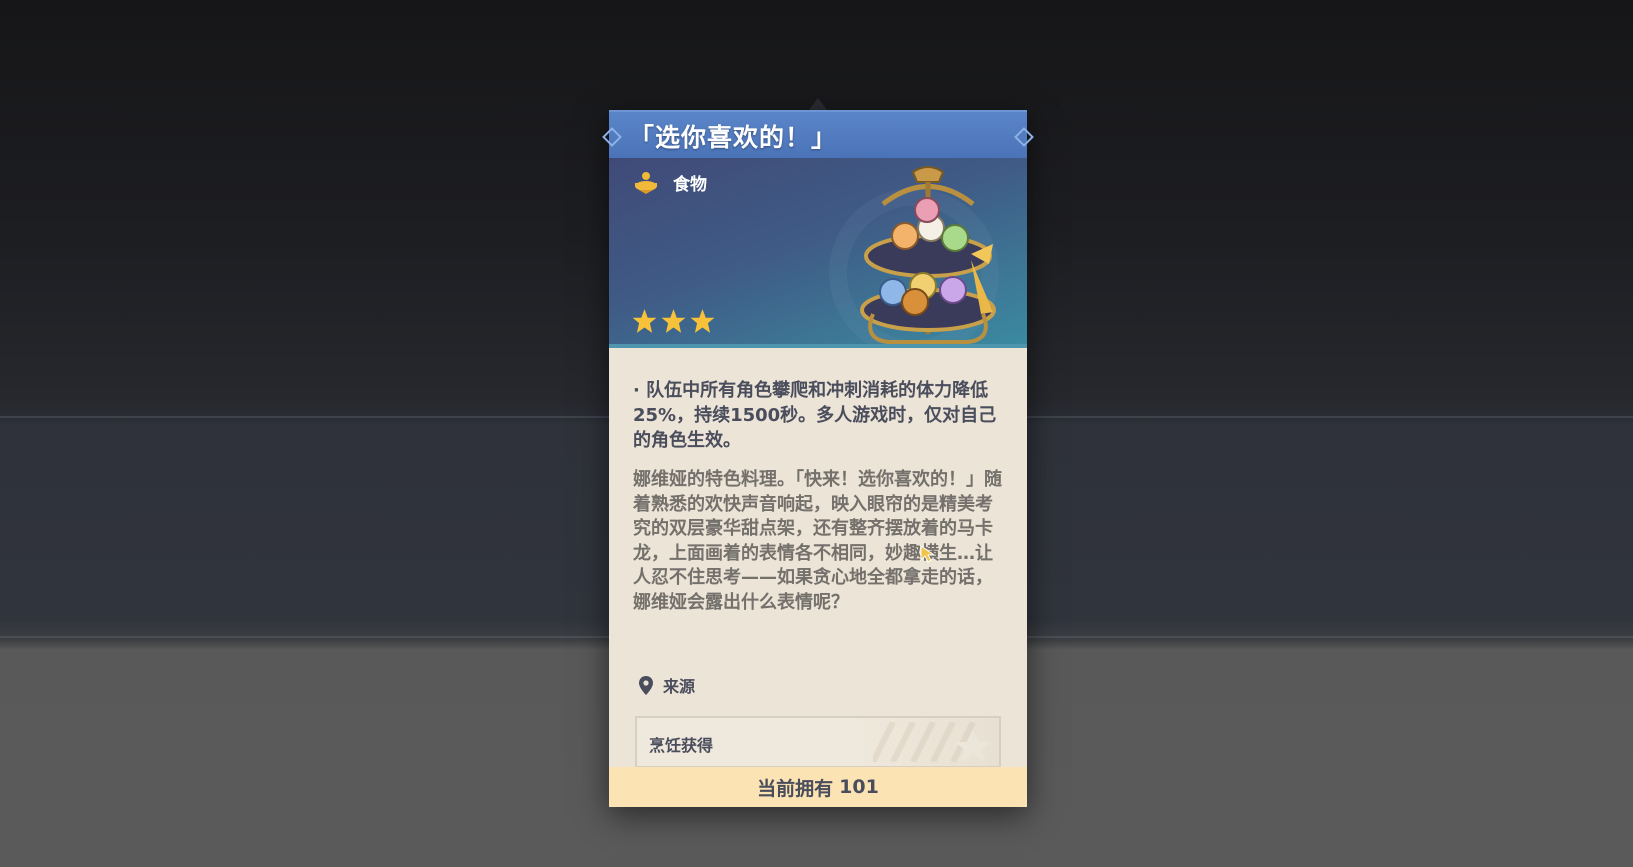 The image size is (1633, 867). I want to click on rarity-stars, so click(674, 321).